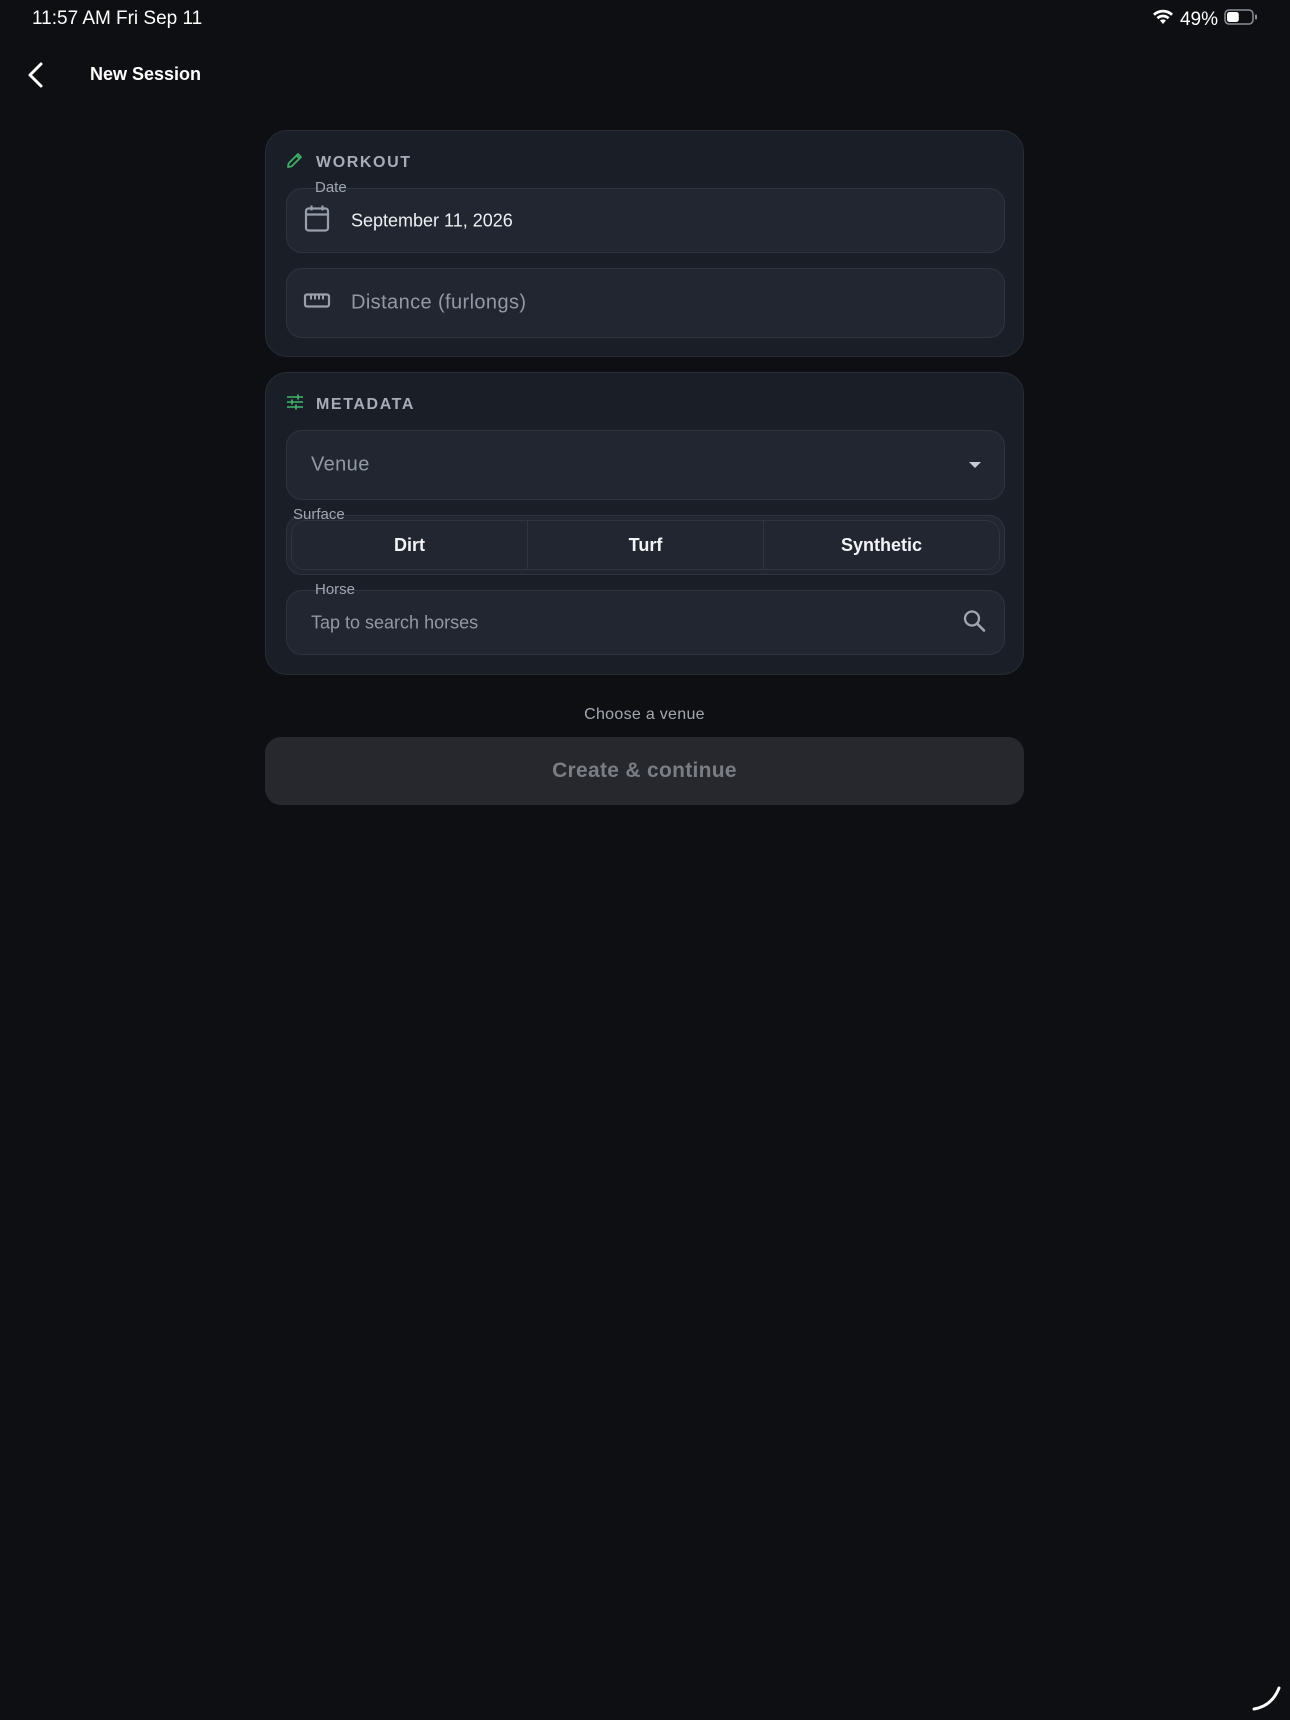  Describe the element at coordinates (432, 220) in the screenshot. I see `date-value: September 11, 2026` at that location.